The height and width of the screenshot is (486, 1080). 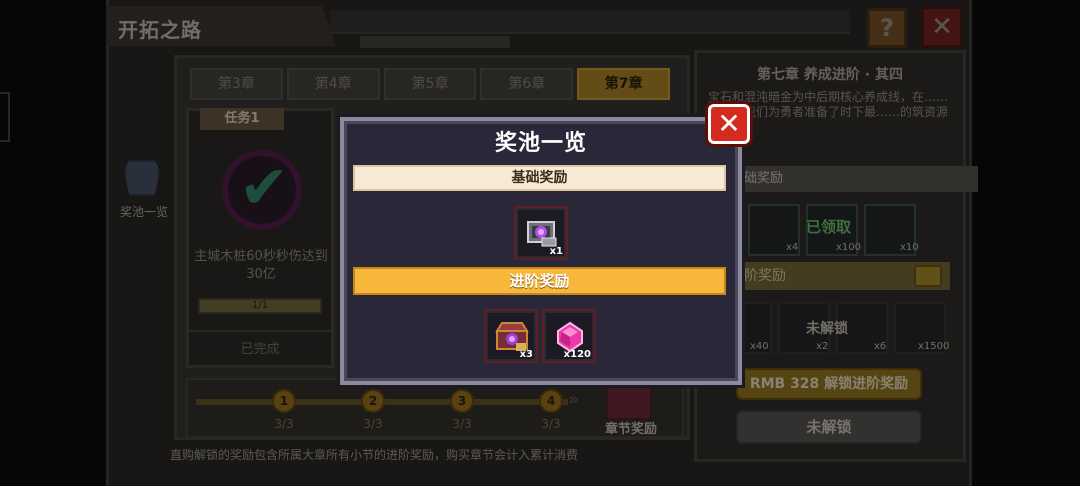 What do you see at coordinates (539, 281) in the screenshot?
I see `advanced-reward-header: 进阶奖励` at bounding box center [539, 281].